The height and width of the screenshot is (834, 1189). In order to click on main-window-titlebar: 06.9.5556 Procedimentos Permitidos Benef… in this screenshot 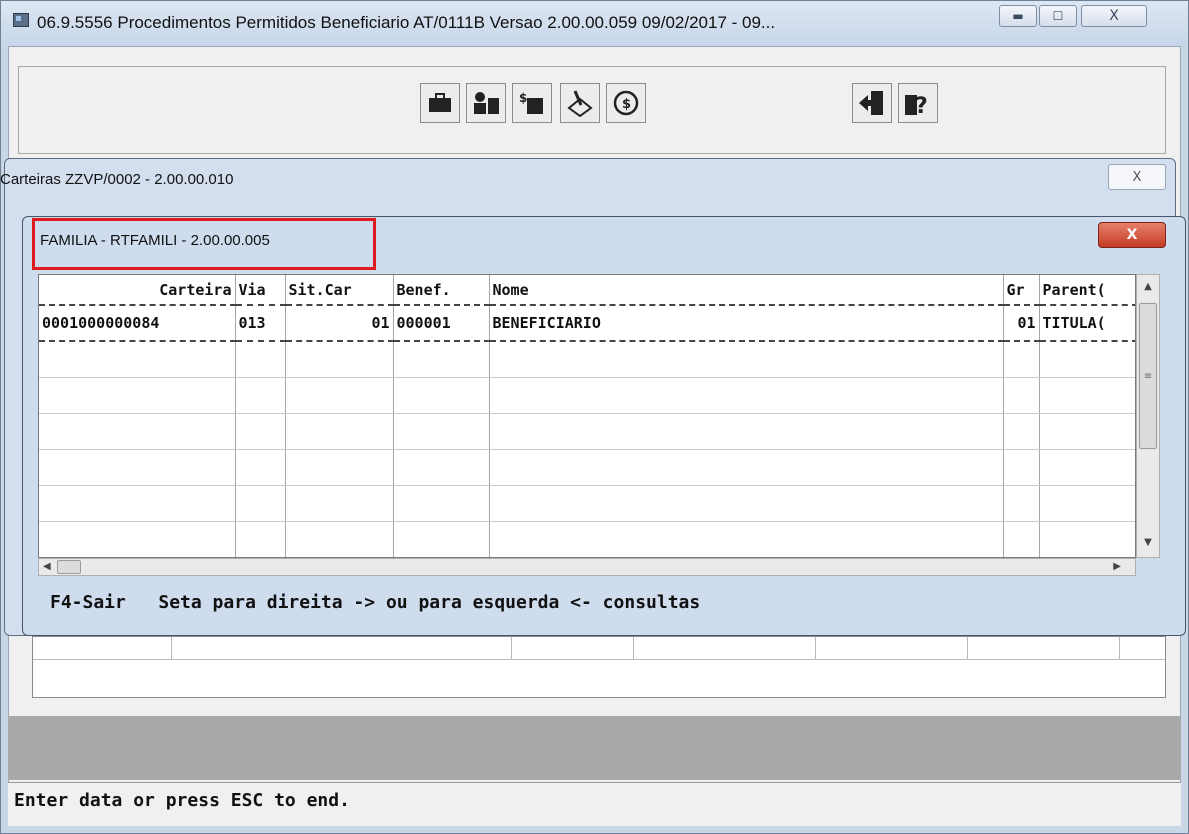, I will do `click(594, 24)`.